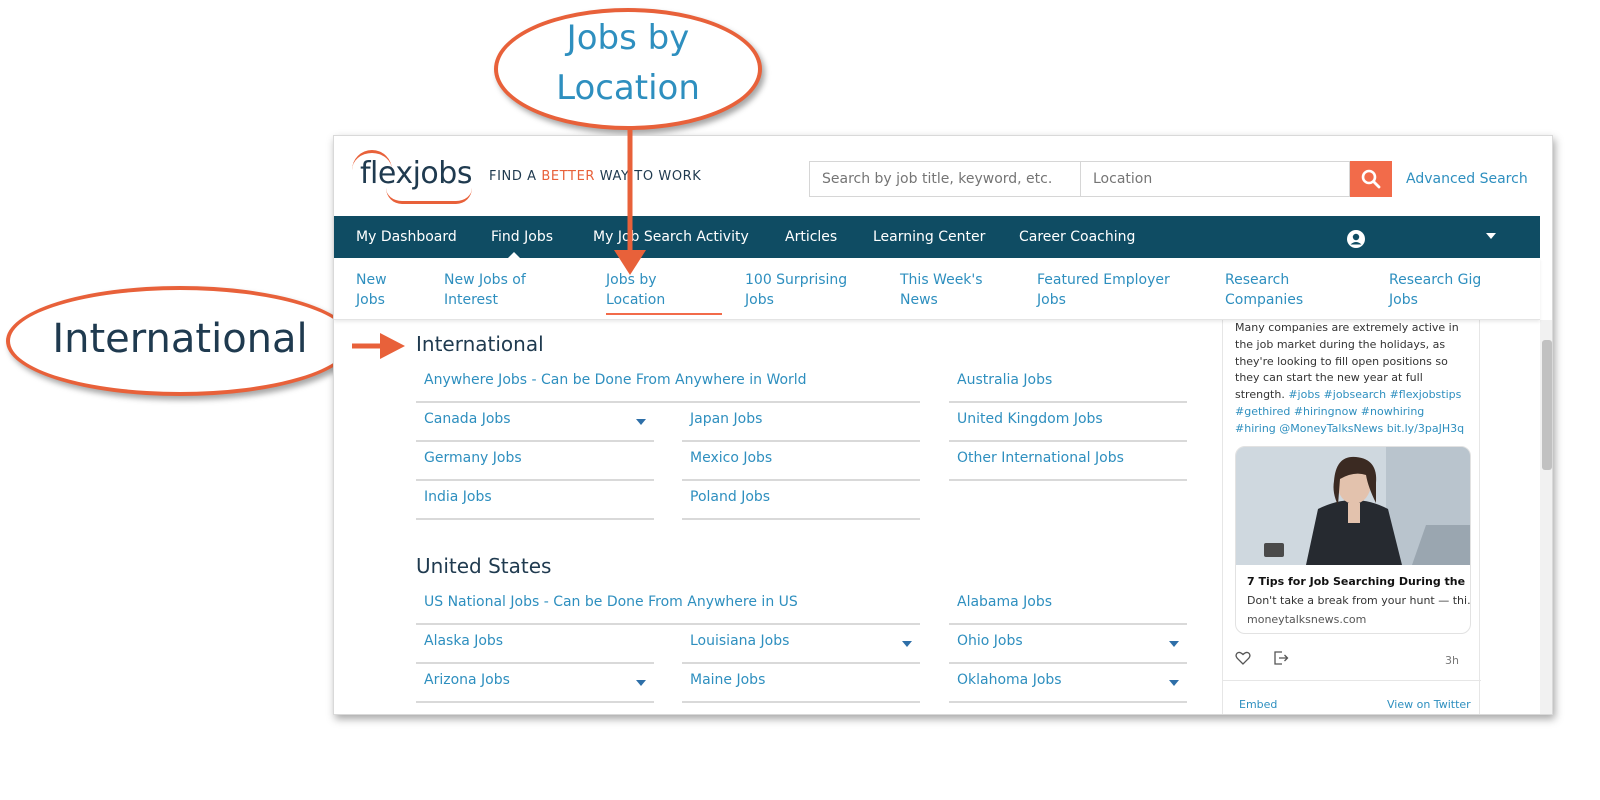  Describe the element at coordinates (499, 242) in the screenshot. I see `annotation-arrows` at that location.